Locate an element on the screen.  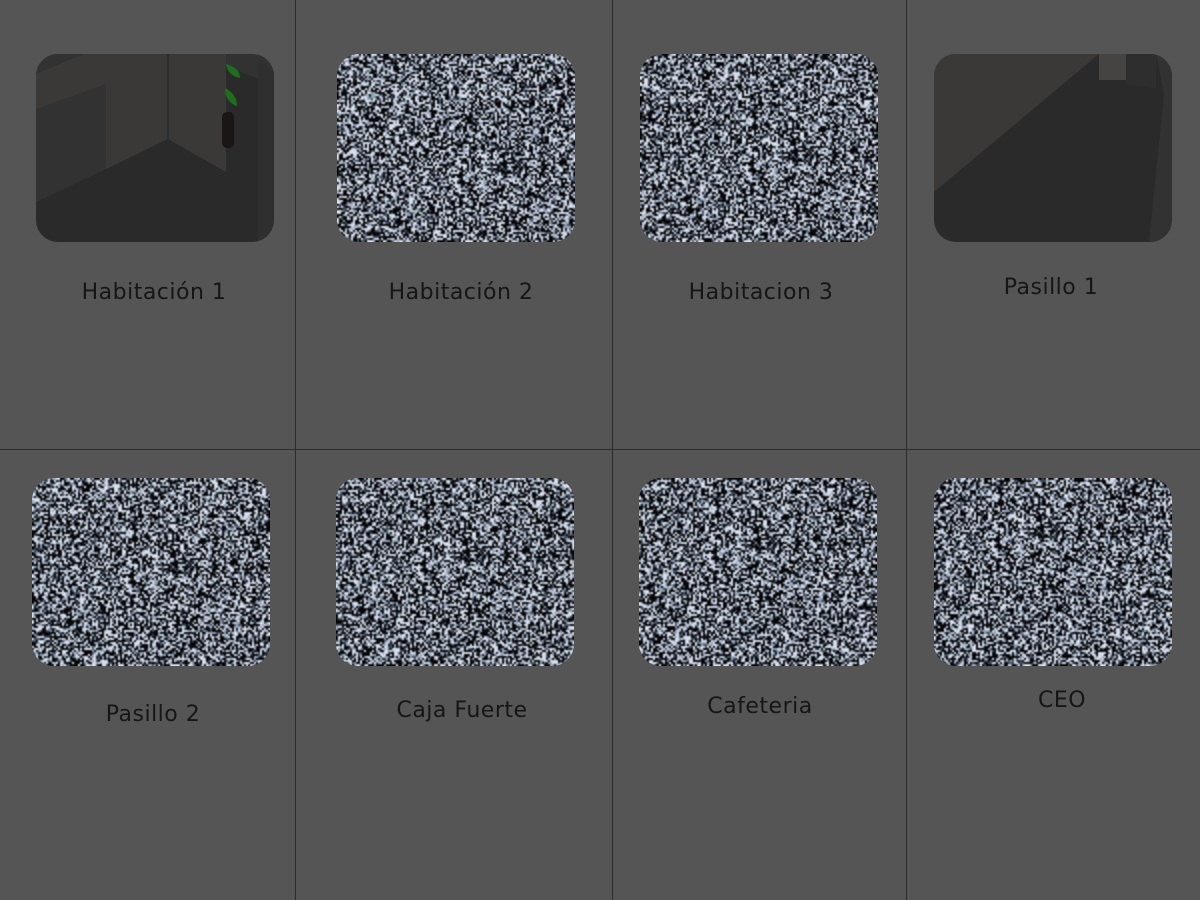
camera-label: Habitación 2 is located at coordinates (461, 292).